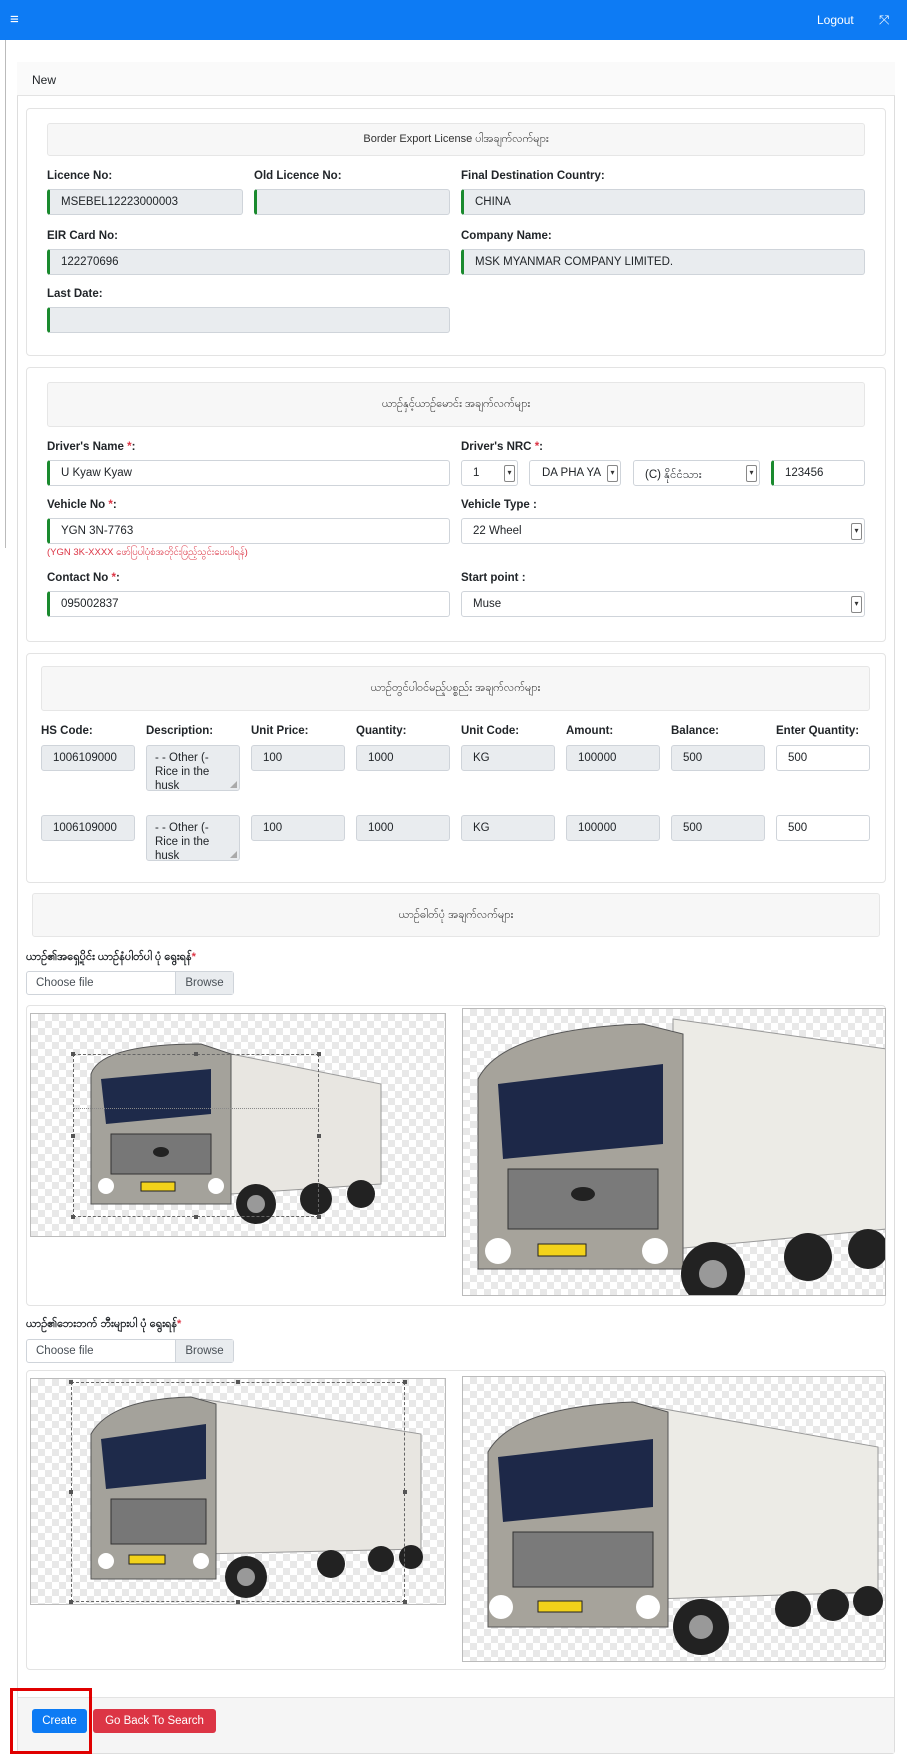  I want to click on final-dest-field: CHINA, so click(663, 202).